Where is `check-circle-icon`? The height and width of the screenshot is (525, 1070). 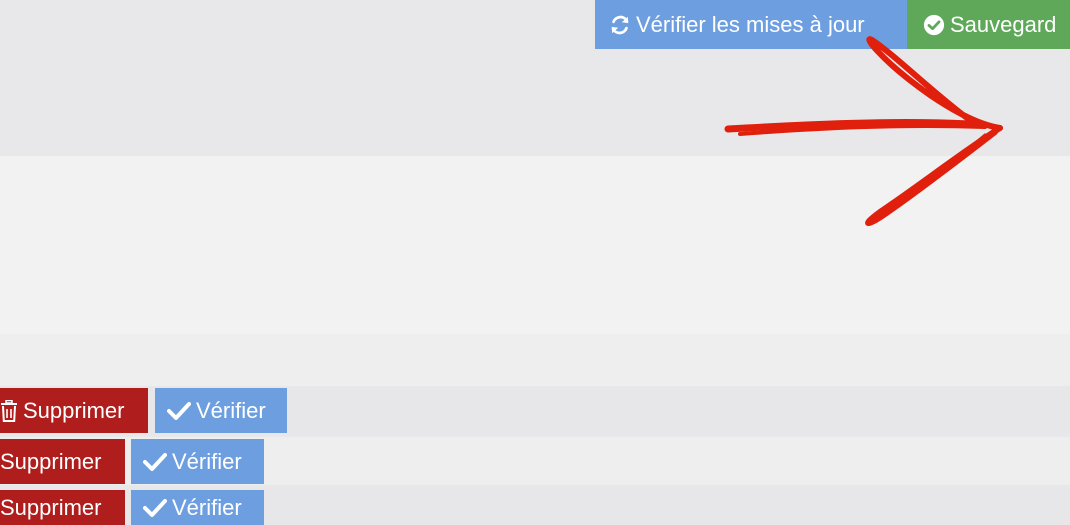 check-circle-icon is located at coordinates (934, 25).